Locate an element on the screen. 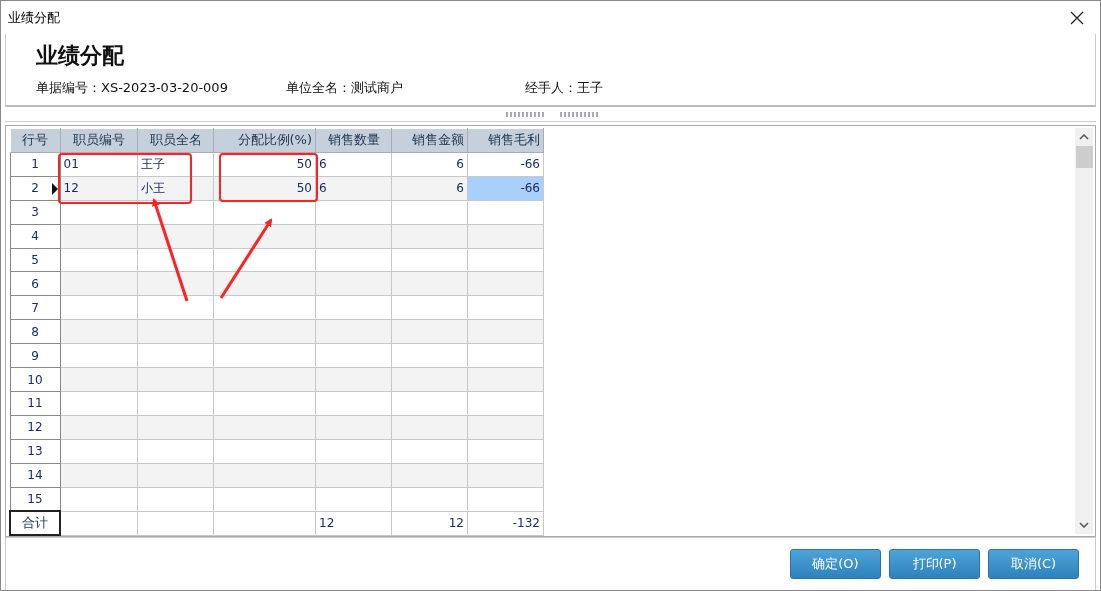 Image resolution: width=1101 pixels, height=591 pixels. form-title: 业绩分配 is located at coordinates (80, 56).